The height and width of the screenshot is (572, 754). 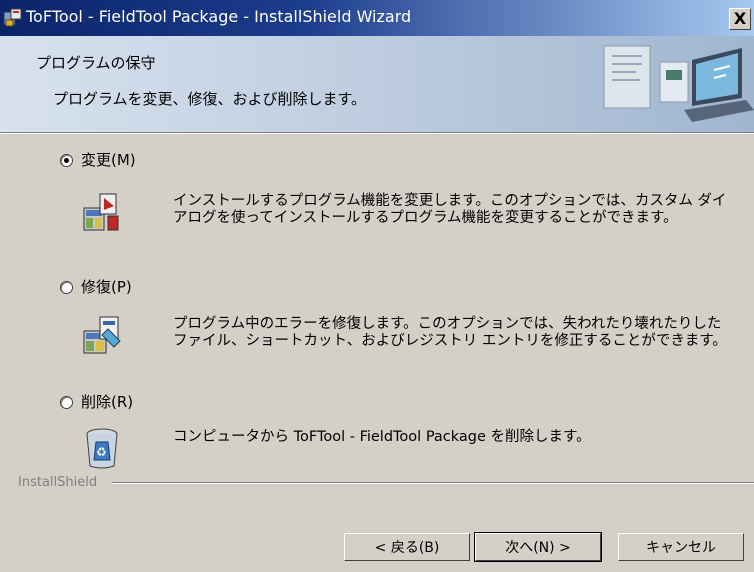 I want to click on close-button: X, so click(x=740, y=19).